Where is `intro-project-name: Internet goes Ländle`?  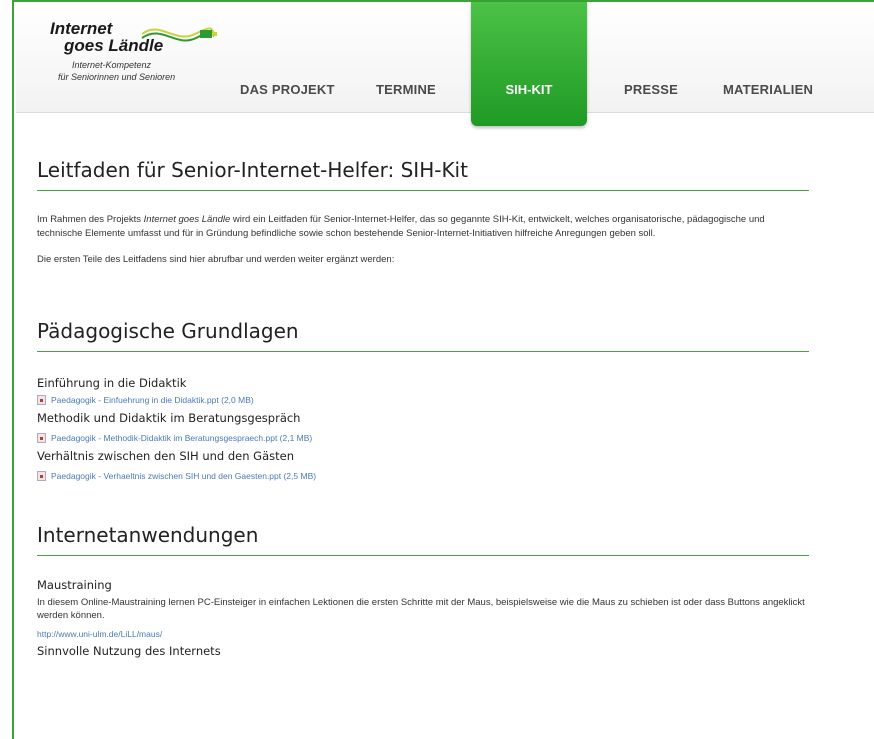
intro-project-name: Internet goes Ländle is located at coordinates (187, 219).